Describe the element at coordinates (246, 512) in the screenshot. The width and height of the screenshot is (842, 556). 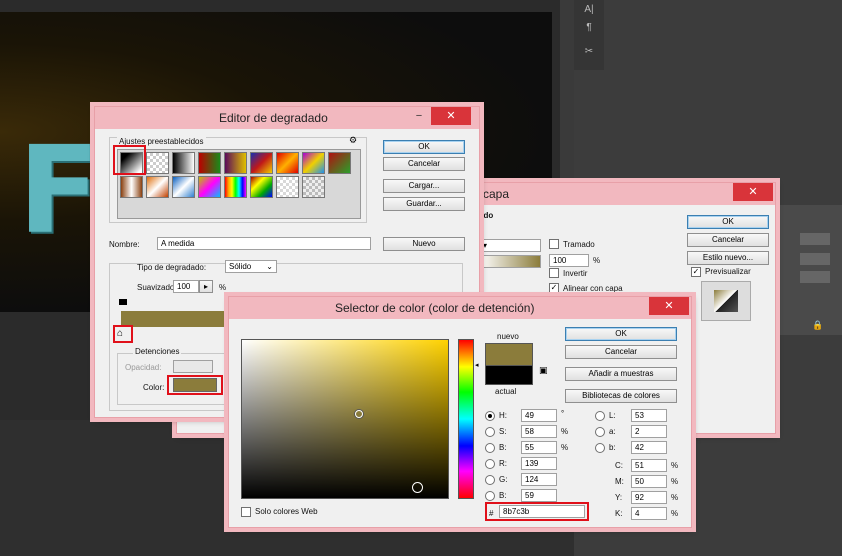
I see `web-colors-checkbox` at that location.